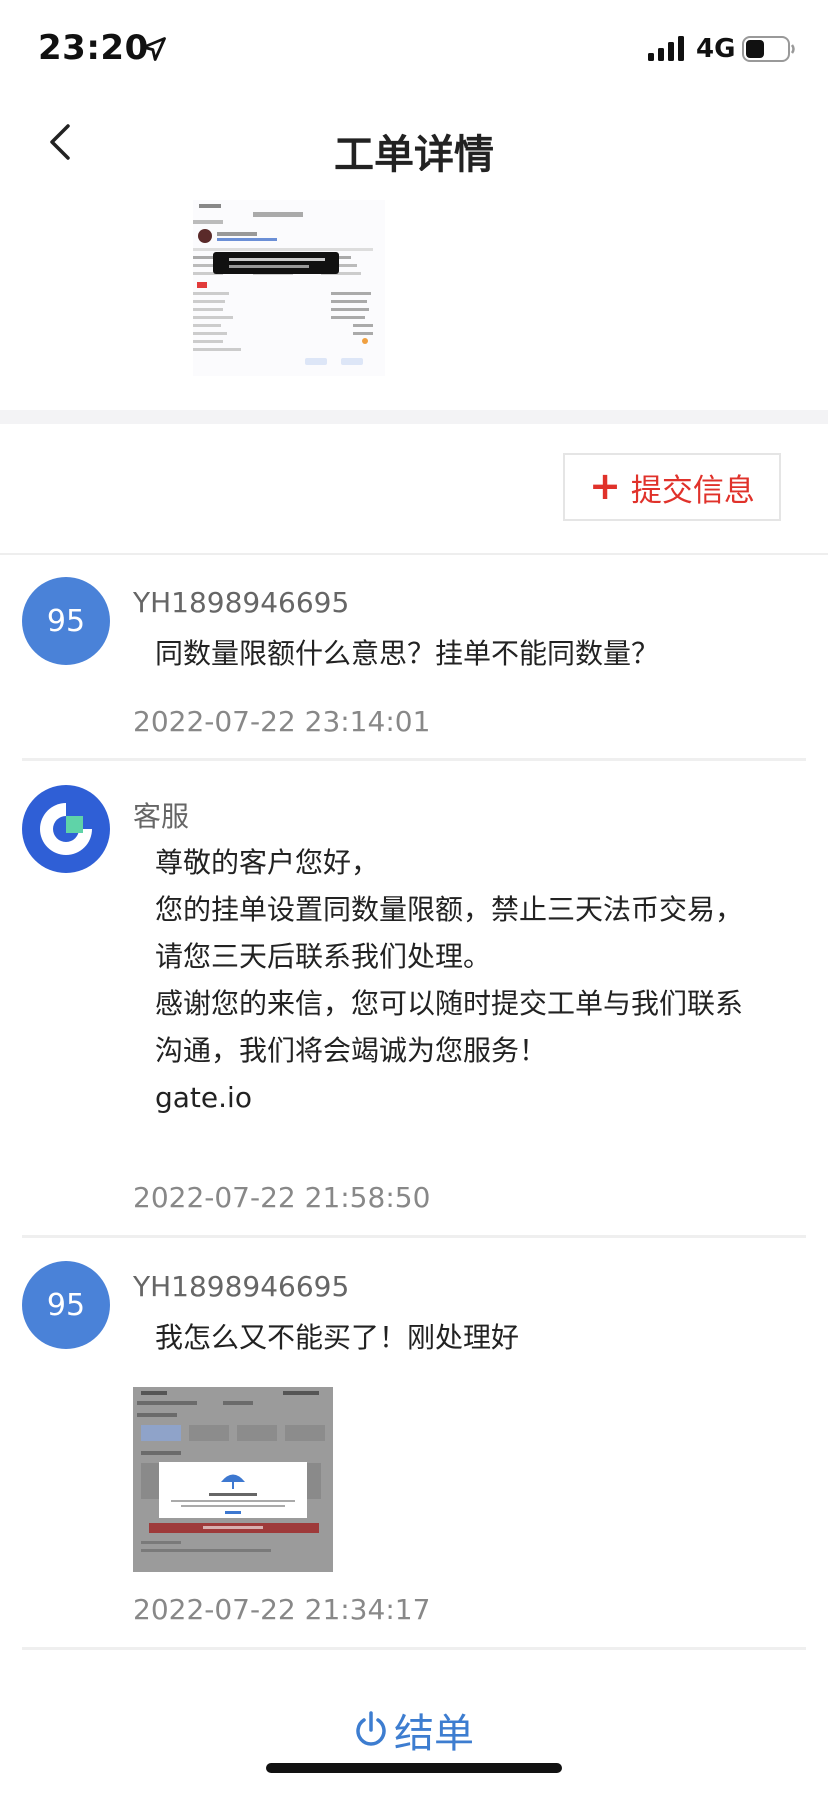  Describe the element at coordinates (282, 721) in the screenshot. I see `message-timestamp: 2022-07-22 23:14:01` at that location.